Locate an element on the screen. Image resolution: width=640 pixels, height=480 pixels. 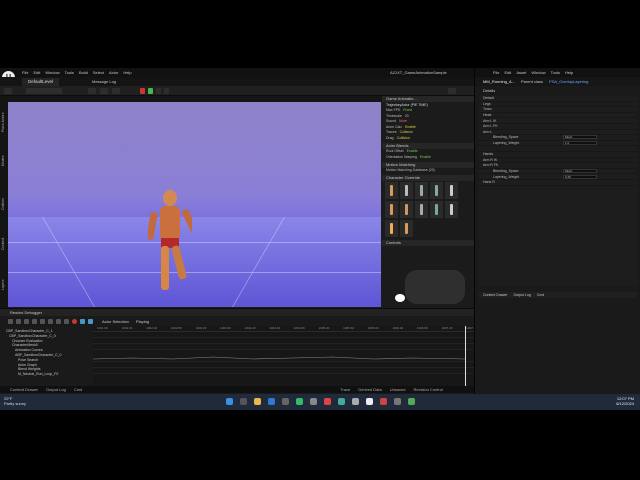
stop-button is located at coordinates (142, 91).